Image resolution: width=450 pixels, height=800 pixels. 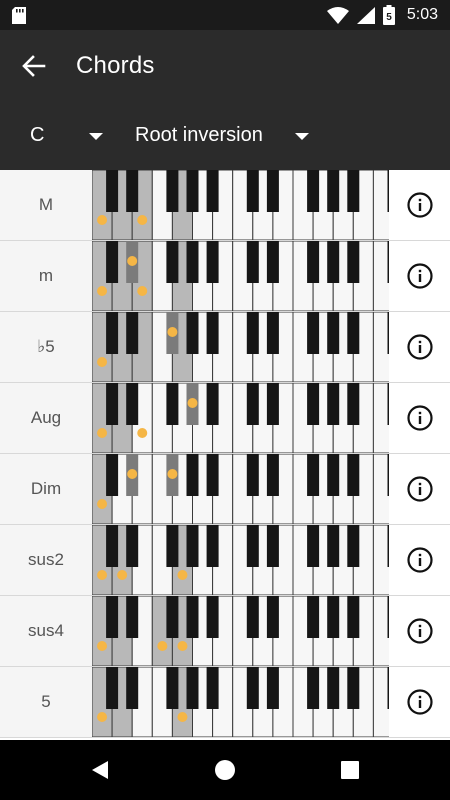 What do you see at coordinates (46, 347) in the screenshot?
I see `chord-name: ♭5` at bounding box center [46, 347].